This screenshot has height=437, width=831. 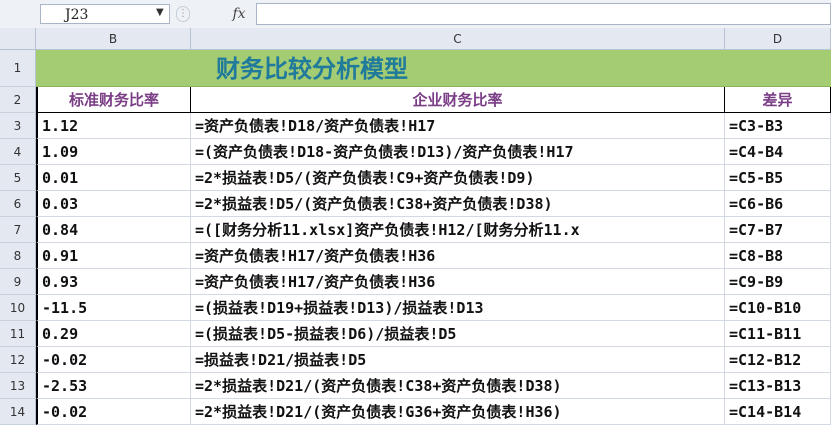 What do you see at coordinates (458, 152) in the screenshot?
I see `cell-c4: =(资产负债表!D18-资产负债表!D13)/资产负债表!H17` at bounding box center [458, 152].